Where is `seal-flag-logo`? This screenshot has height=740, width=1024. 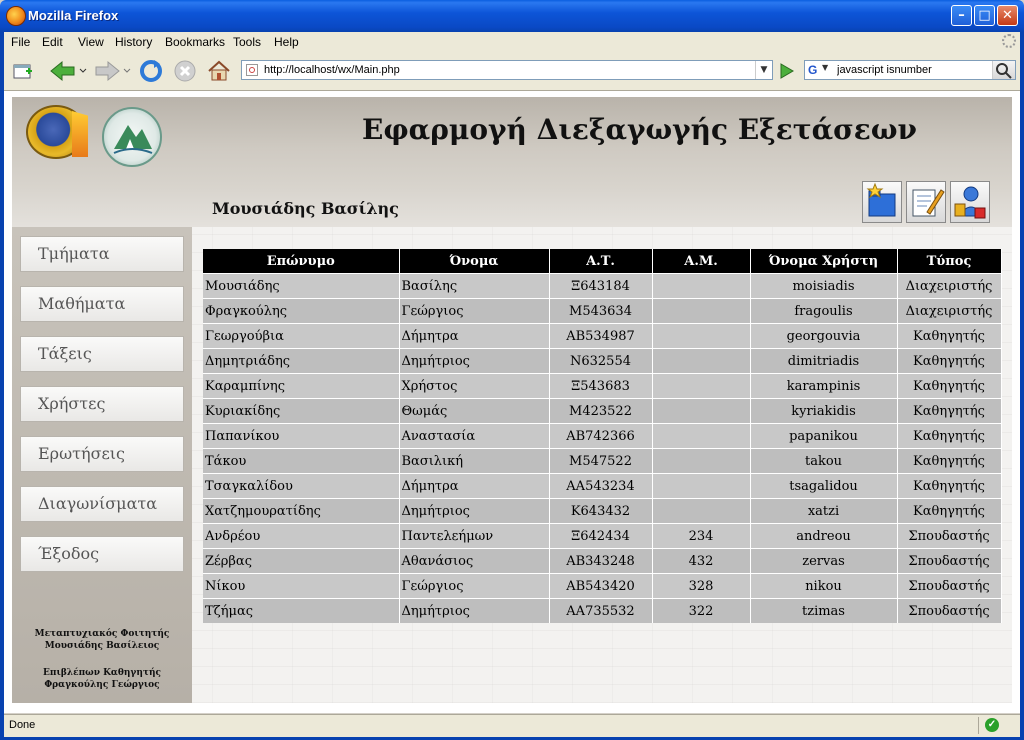 seal-flag-logo is located at coordinates (80, 134).